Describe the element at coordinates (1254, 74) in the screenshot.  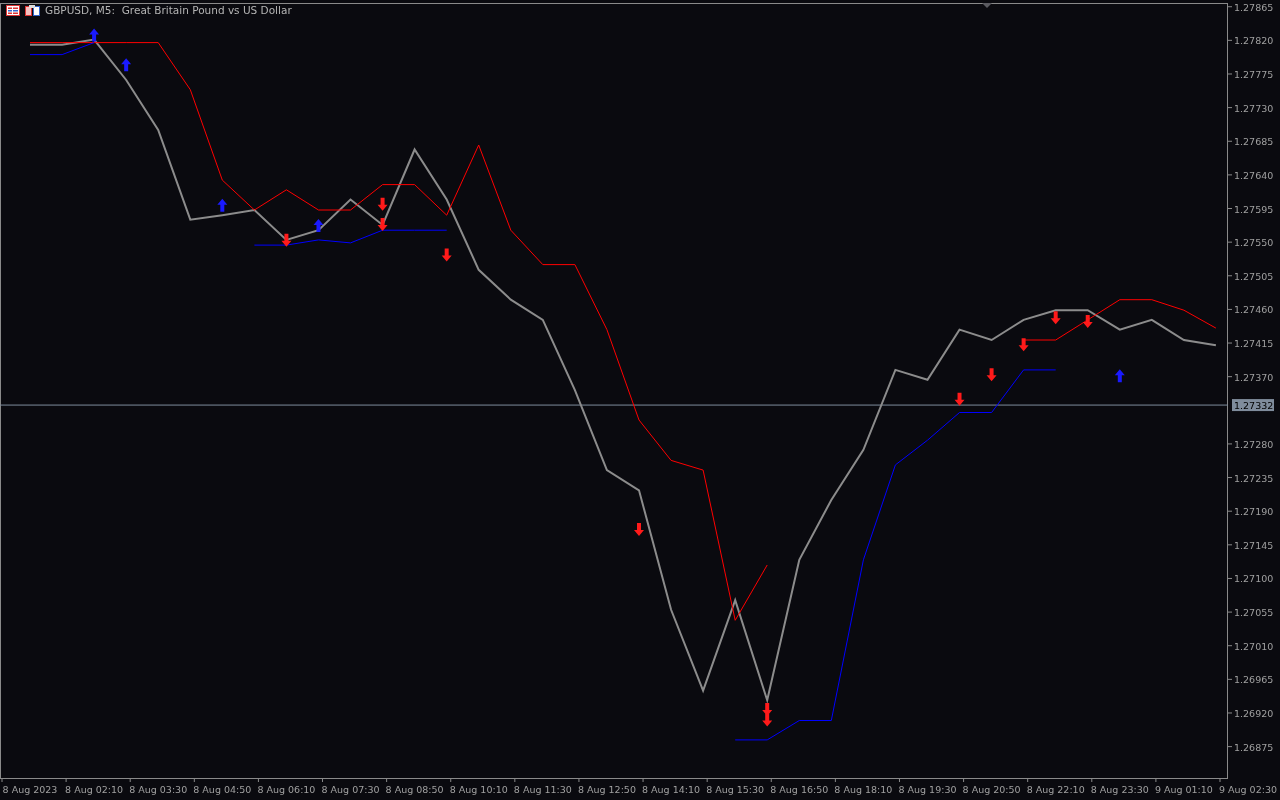
I see `price-axis-label: 1.27775` at that location.